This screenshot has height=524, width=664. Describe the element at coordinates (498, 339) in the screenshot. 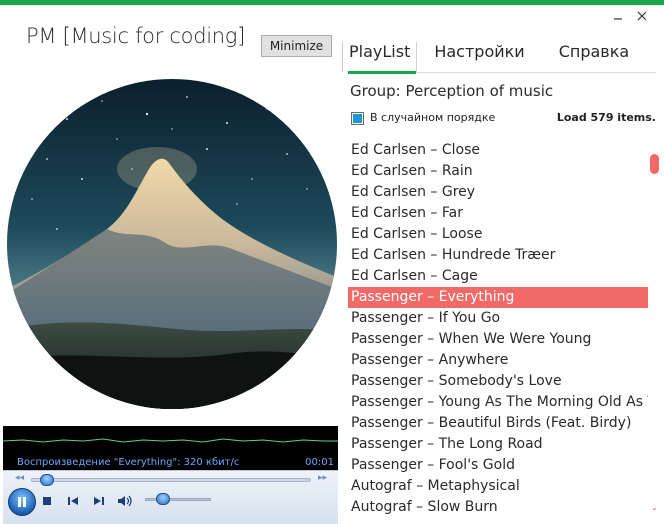

I see `playlist-item: Passenger – When We Were Young` at that location.